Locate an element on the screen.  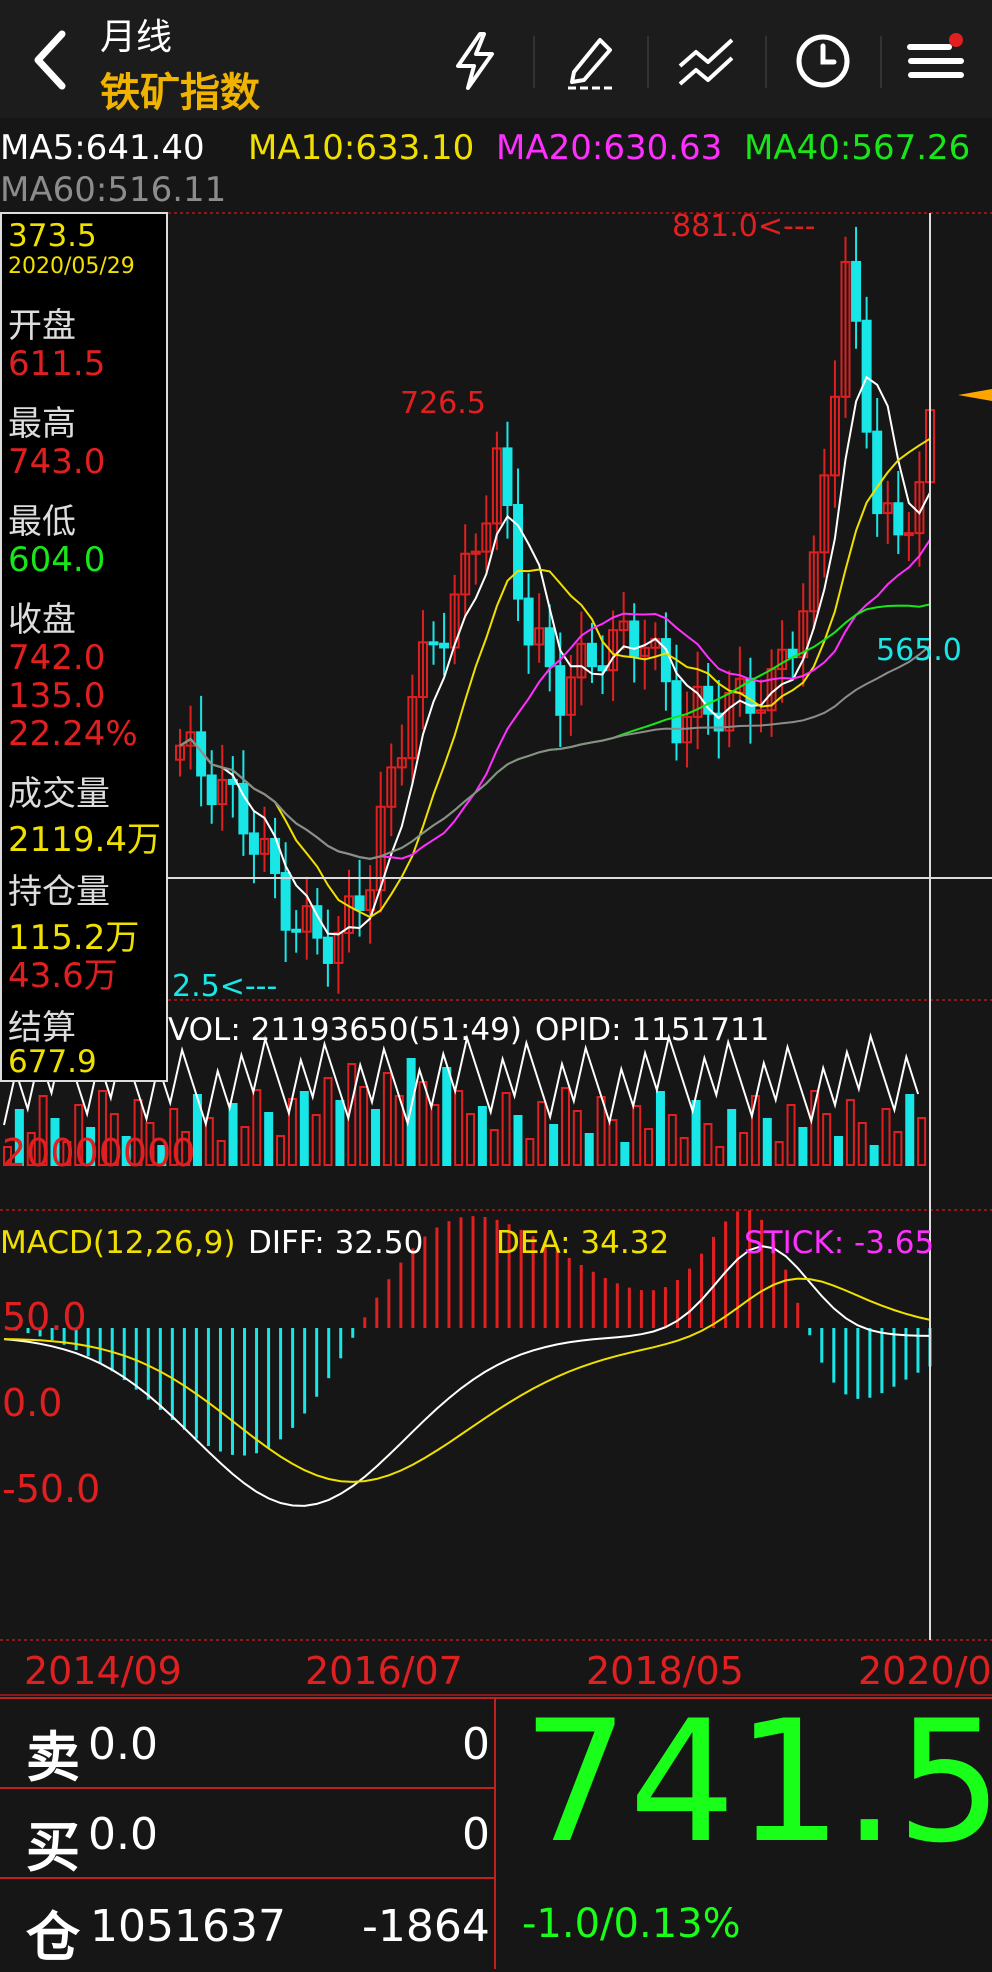
info-settle-label: 结算 is located at coordinates (42, 1028).